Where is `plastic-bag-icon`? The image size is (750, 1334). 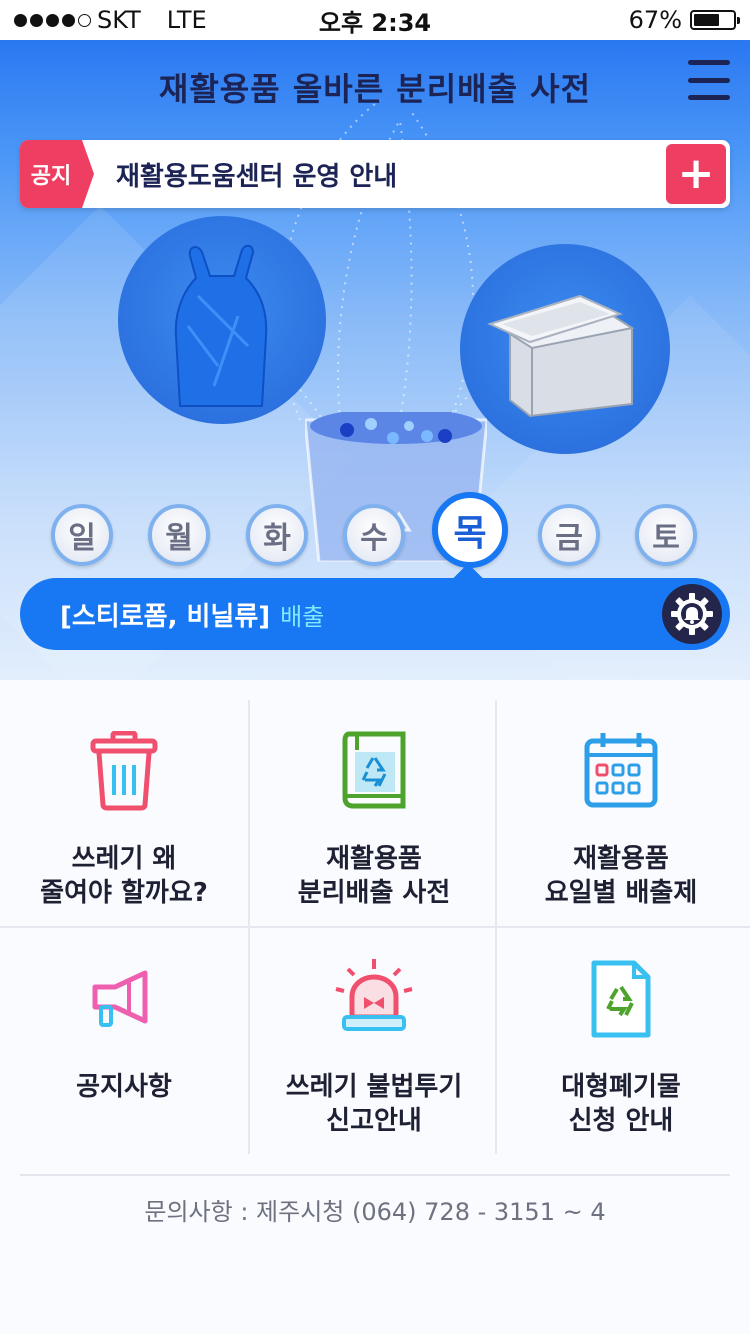
plastic-bag-icon is located at coordinates (221, 325).